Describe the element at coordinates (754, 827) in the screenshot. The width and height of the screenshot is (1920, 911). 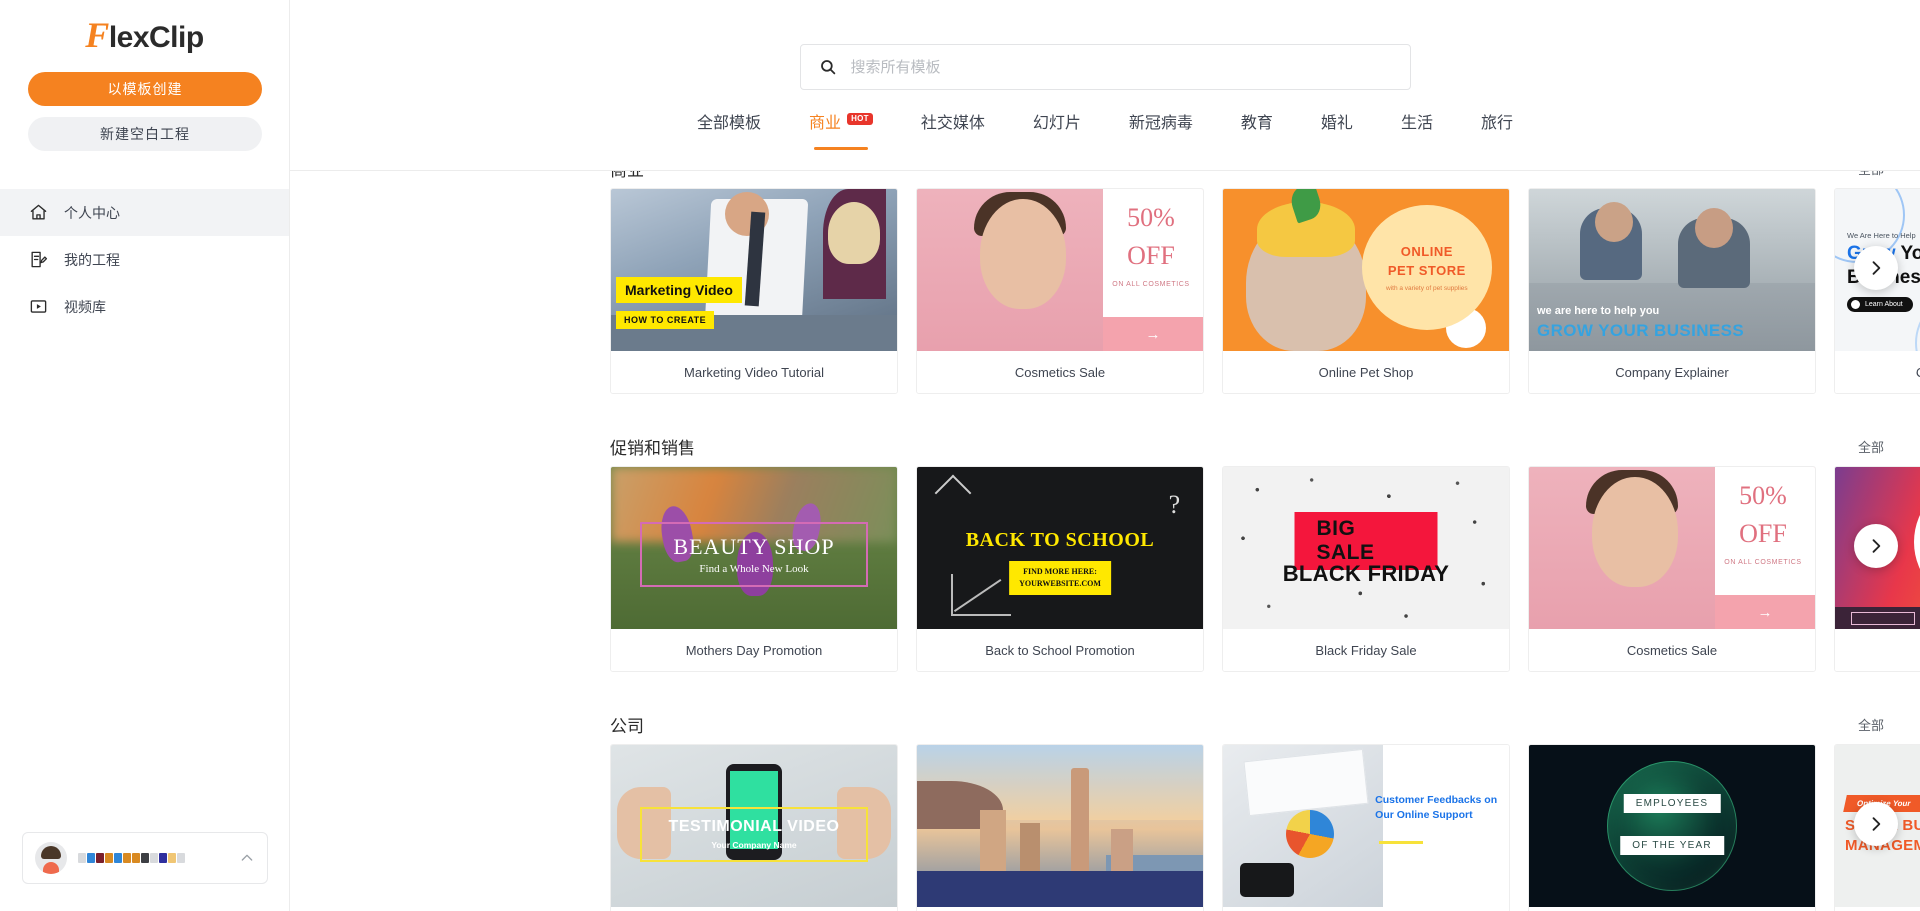
I see `template-card: TESTIMONIAL VIDEO Your Company Name` at that location.